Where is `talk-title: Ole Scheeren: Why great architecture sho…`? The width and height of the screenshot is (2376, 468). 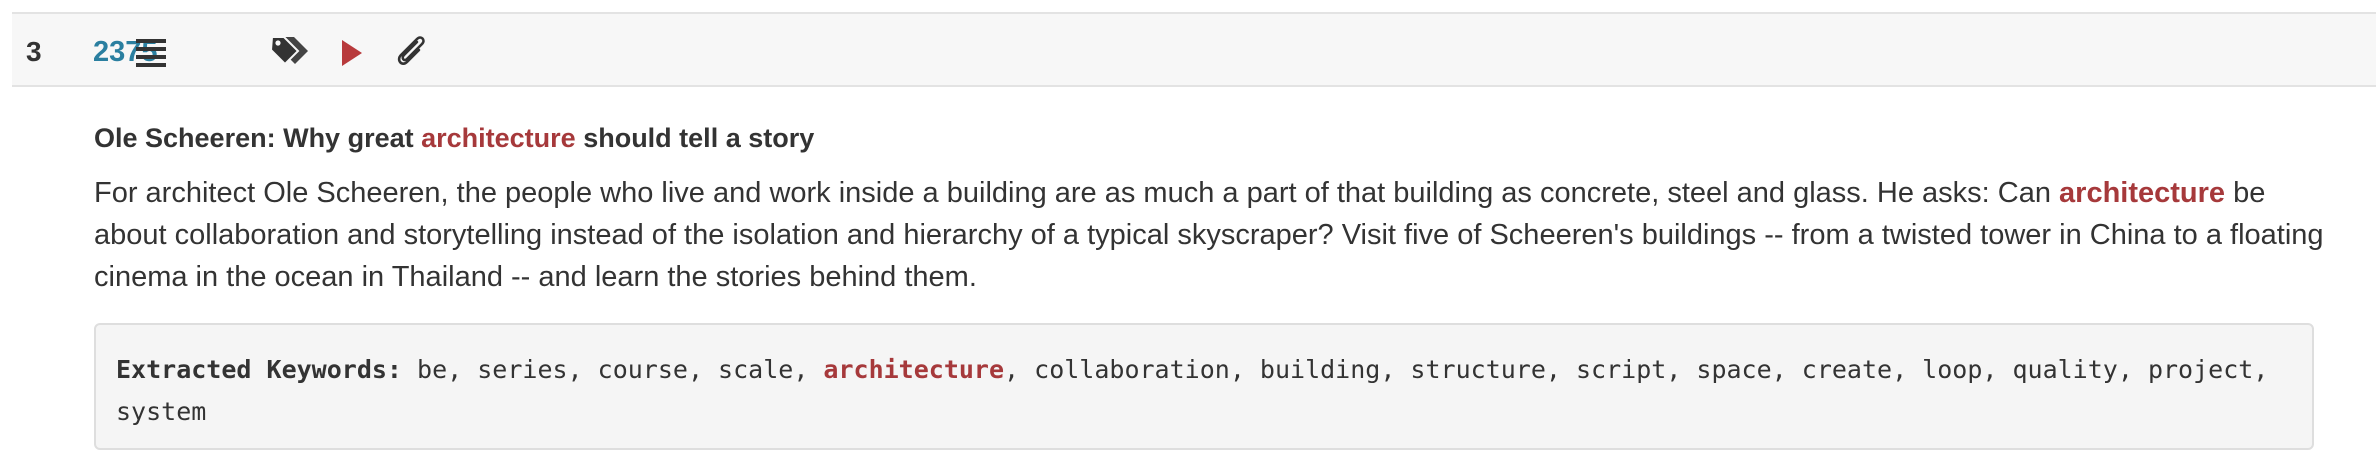 talk-title: Ole Scheeren: Why great architecture sho… is located at coordinates (1214, 138).